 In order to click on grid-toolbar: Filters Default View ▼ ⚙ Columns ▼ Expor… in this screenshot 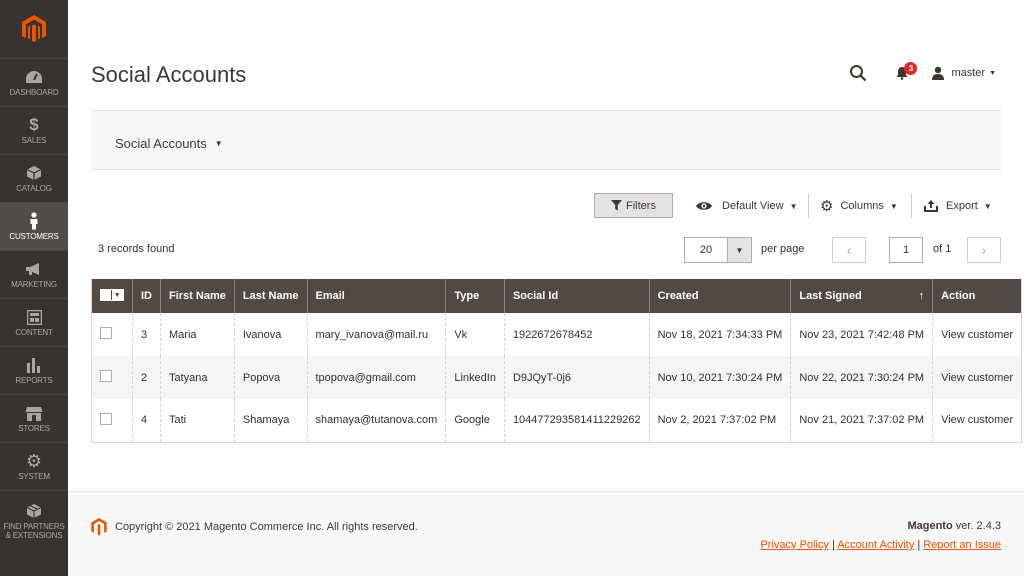, I will do `click(546, 206)`.